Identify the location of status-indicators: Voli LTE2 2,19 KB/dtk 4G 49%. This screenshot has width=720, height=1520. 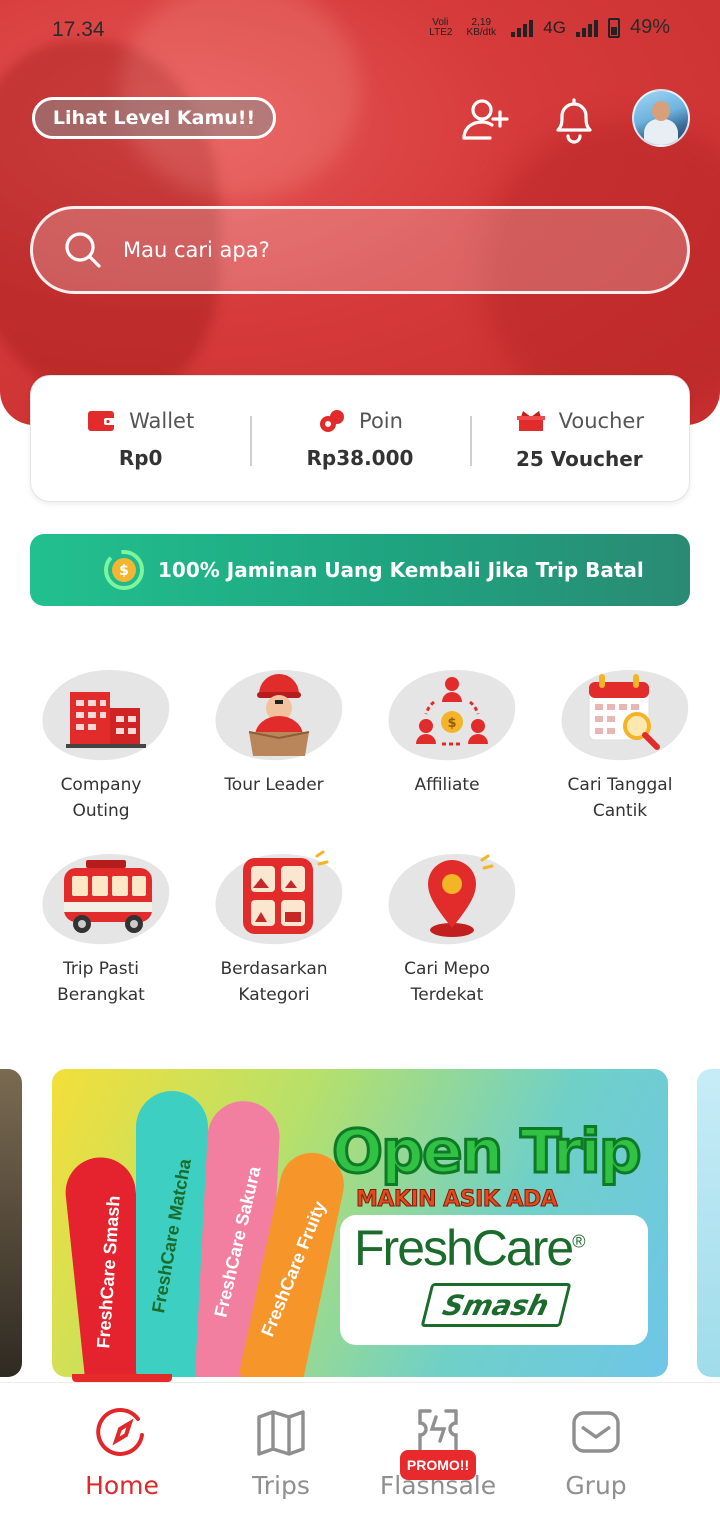
(549, 27).